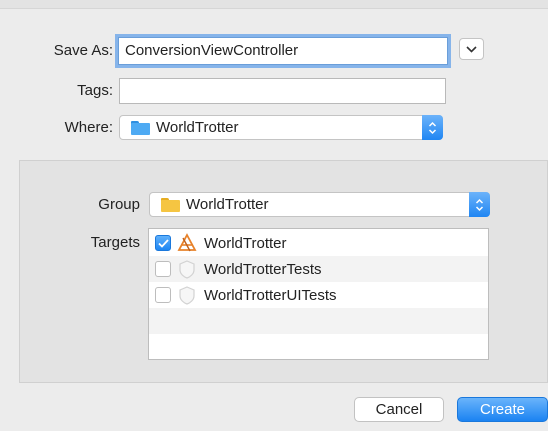 Image resolution: width=548 pixels, height=431 pixels. I want to click on target-row: WorldTrotterUITests, so click(318, 295).